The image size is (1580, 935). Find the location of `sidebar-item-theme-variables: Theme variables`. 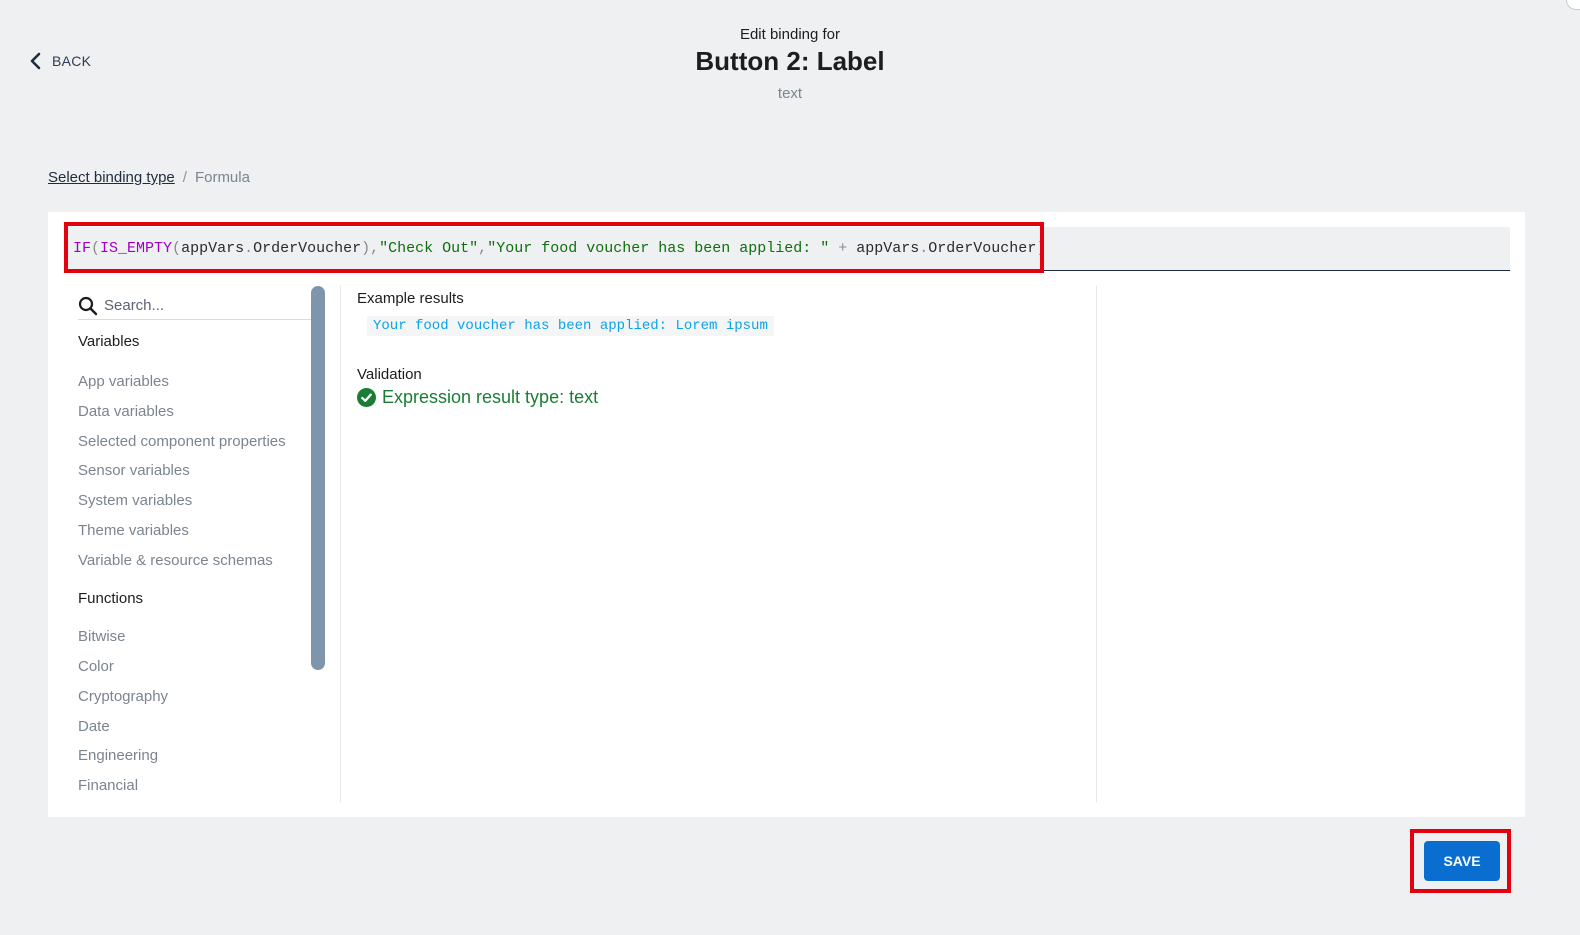

sidebar-item-theme-variables: Theme variables is located at coordinates (133, 530).